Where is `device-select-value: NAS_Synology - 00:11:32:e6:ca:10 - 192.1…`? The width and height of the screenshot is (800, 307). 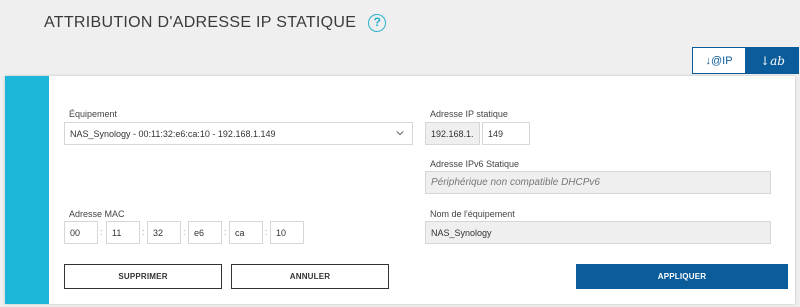
device-select-value: NAS_Synology - 00:11:32:e6:ca:10 - 192.1… is located at coordinates (173, 133).